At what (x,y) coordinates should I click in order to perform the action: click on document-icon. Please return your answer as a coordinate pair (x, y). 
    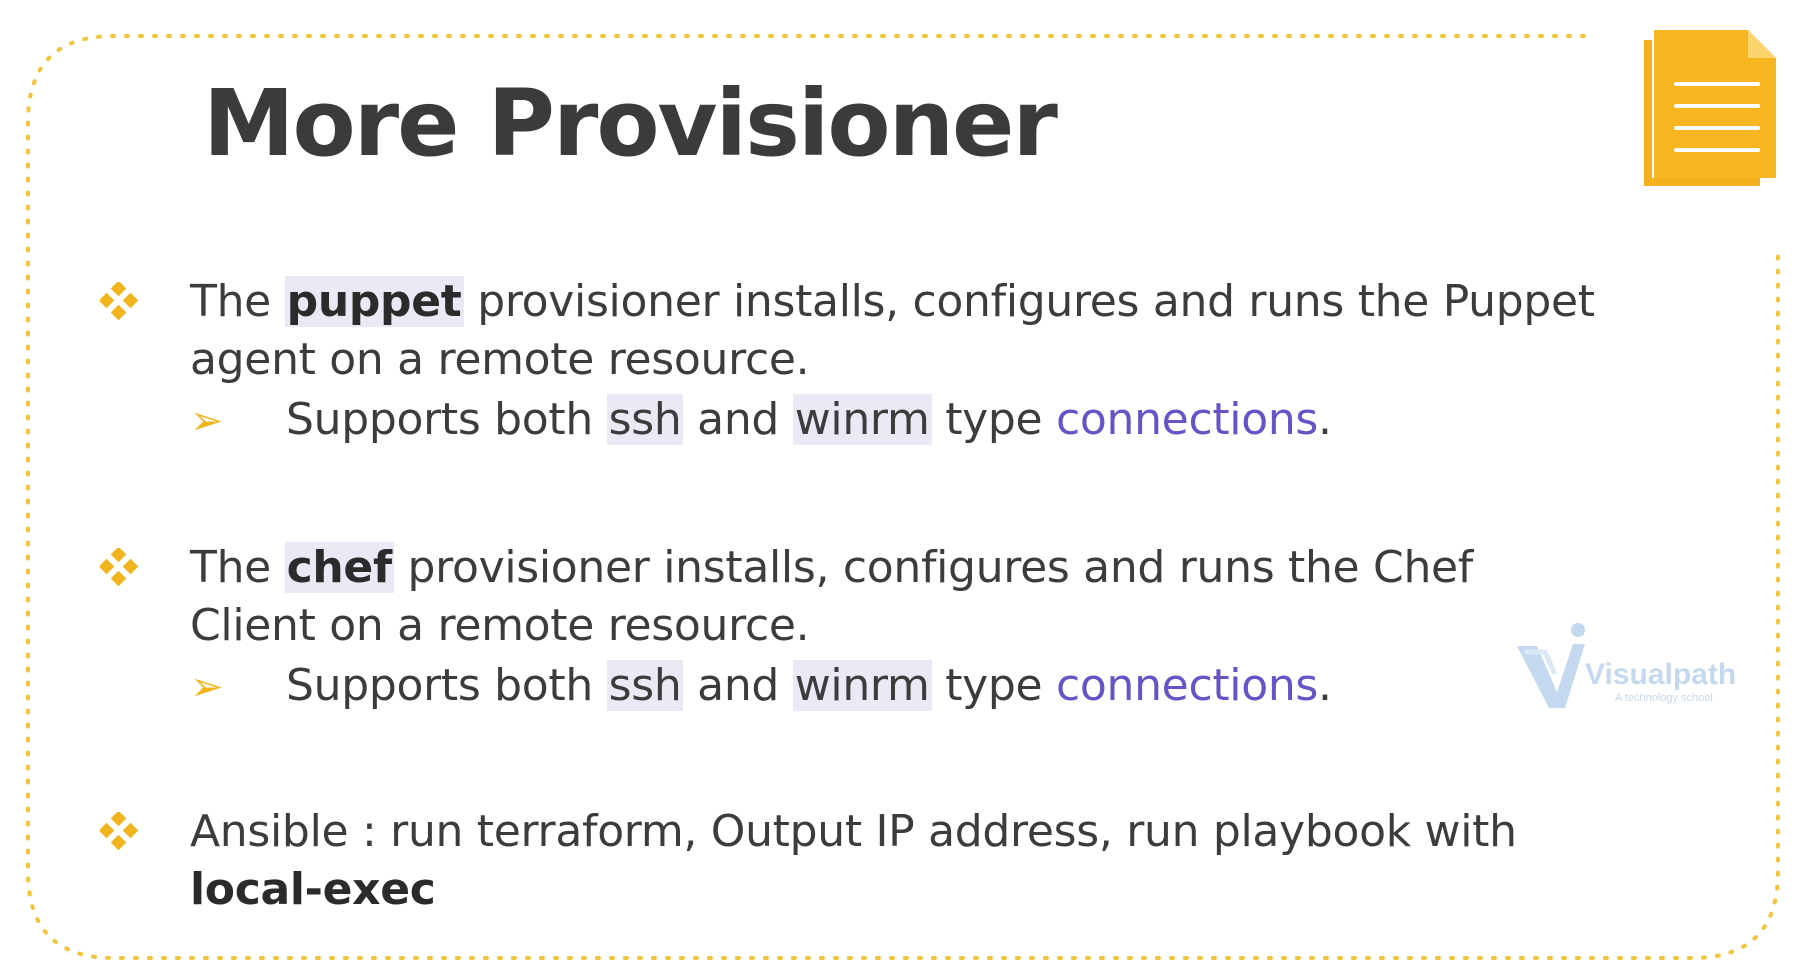
    Looking at the image, I should click on (1710, 108).